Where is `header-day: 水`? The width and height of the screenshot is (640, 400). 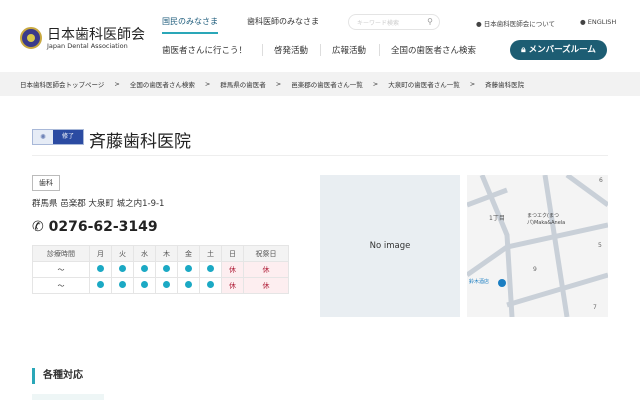 header-day: 水 is located at coordinates (144, 253).